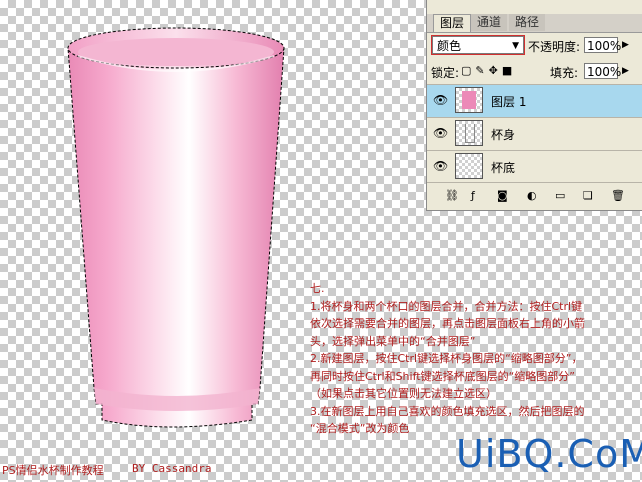  Describe the element at coordinates (172, 468) in the screenshot. I see `footer-author: BY Cassandra` at that location.